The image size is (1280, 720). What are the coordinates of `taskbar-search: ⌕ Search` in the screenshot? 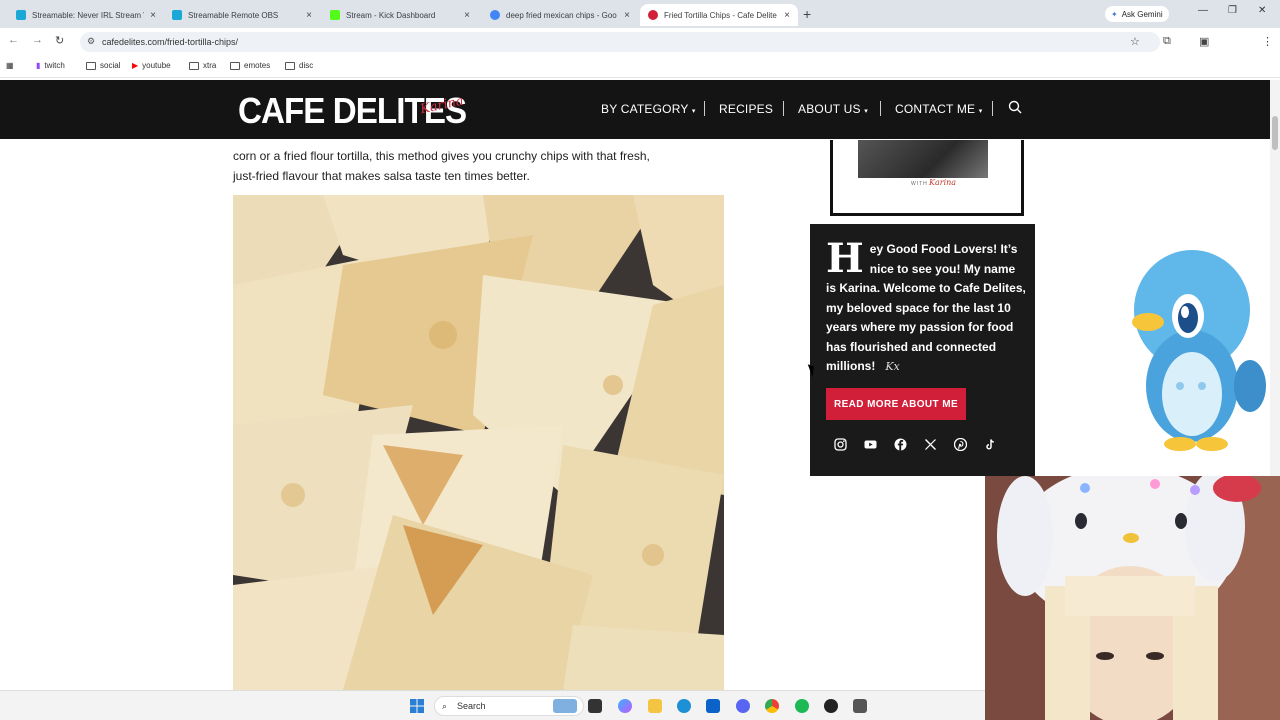 It's located at (509, 706).